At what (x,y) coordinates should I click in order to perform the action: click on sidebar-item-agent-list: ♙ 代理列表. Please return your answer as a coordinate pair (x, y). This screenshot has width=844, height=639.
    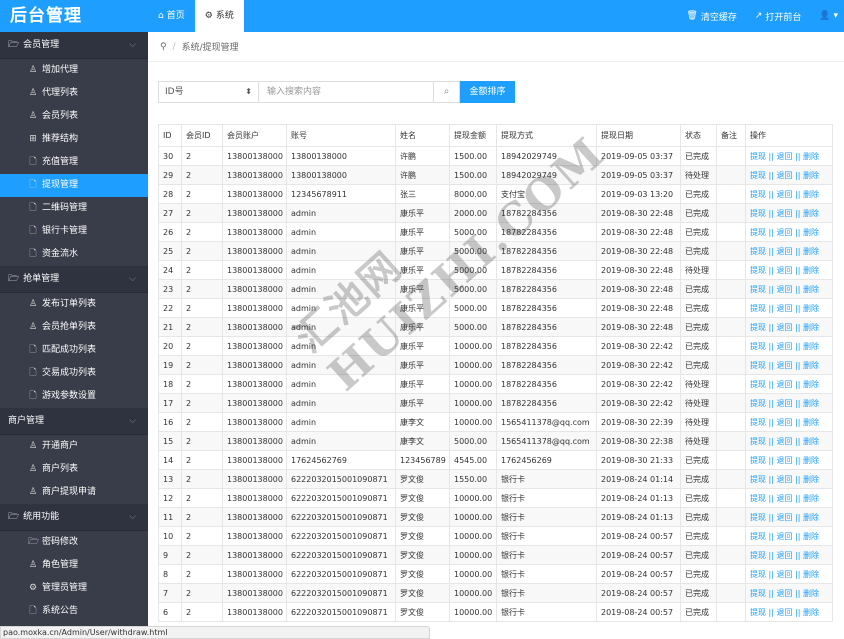
    Looking at the image, I should click on (74, 93).